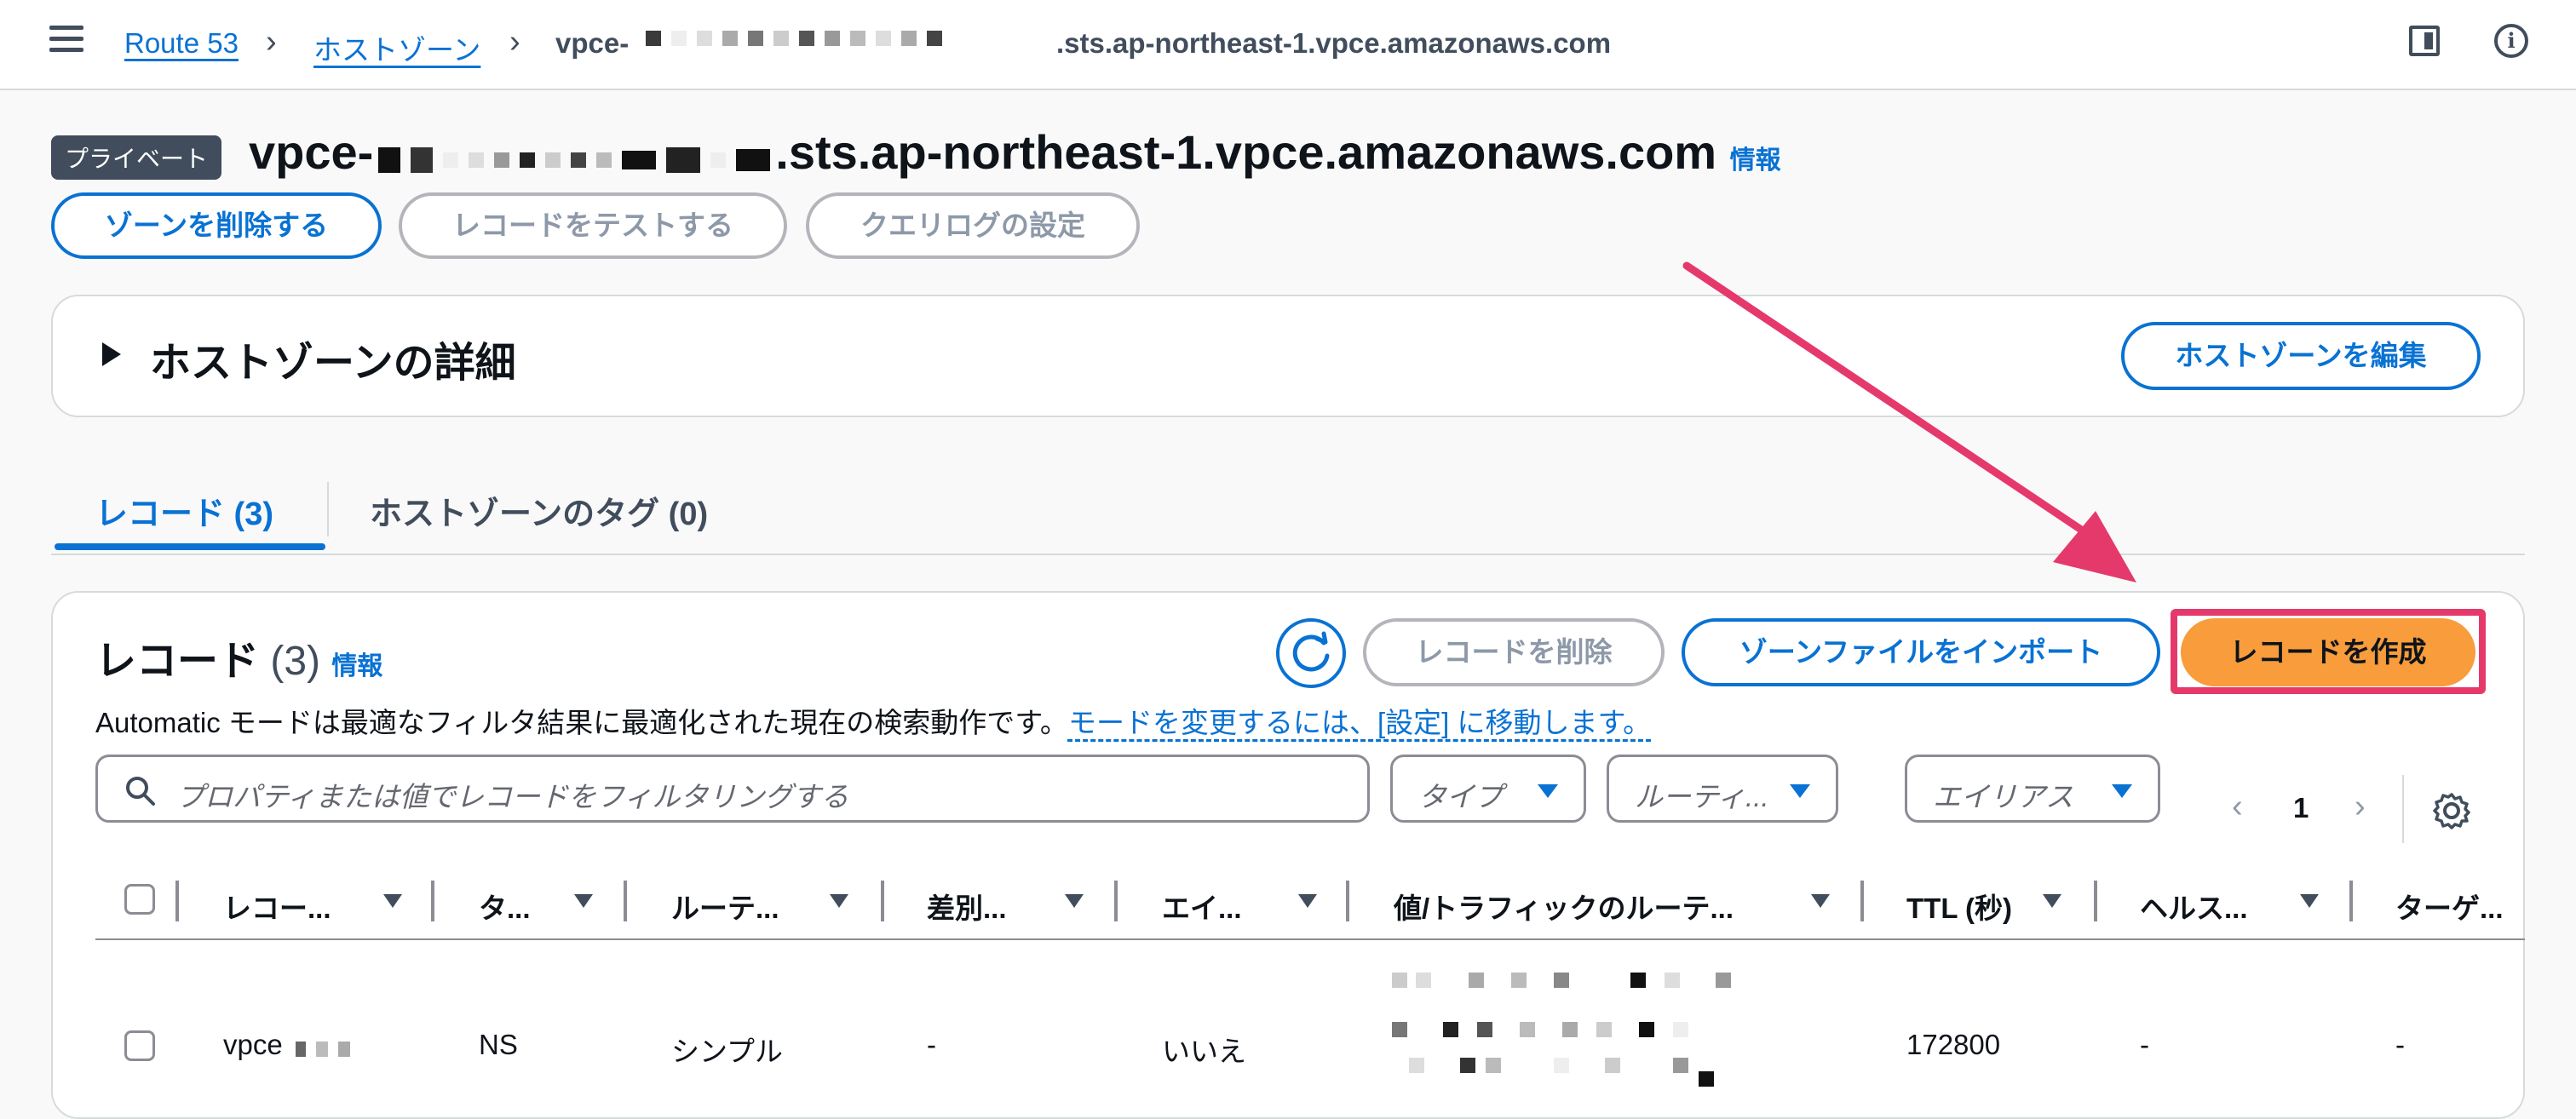 The height and width of the screenshot is (1119, 2576). What do you see at coordinates (139, 899) in the screenshot?
I see `select-all-checkbox` at bounding box center [139, 899].